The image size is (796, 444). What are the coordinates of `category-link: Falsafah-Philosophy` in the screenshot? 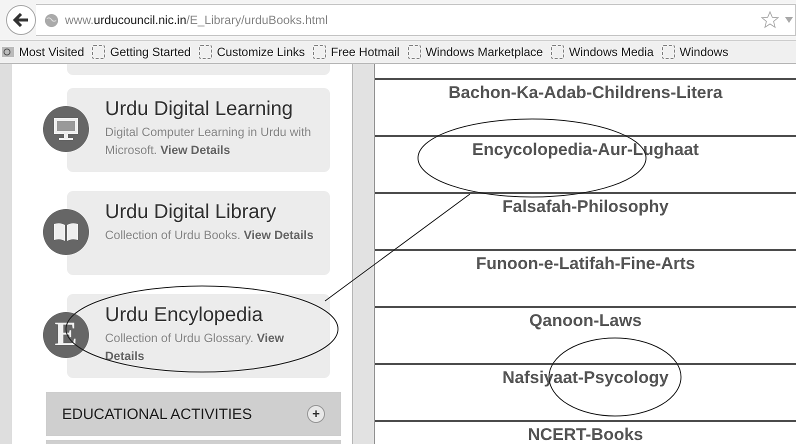 It's located at (585, 207).